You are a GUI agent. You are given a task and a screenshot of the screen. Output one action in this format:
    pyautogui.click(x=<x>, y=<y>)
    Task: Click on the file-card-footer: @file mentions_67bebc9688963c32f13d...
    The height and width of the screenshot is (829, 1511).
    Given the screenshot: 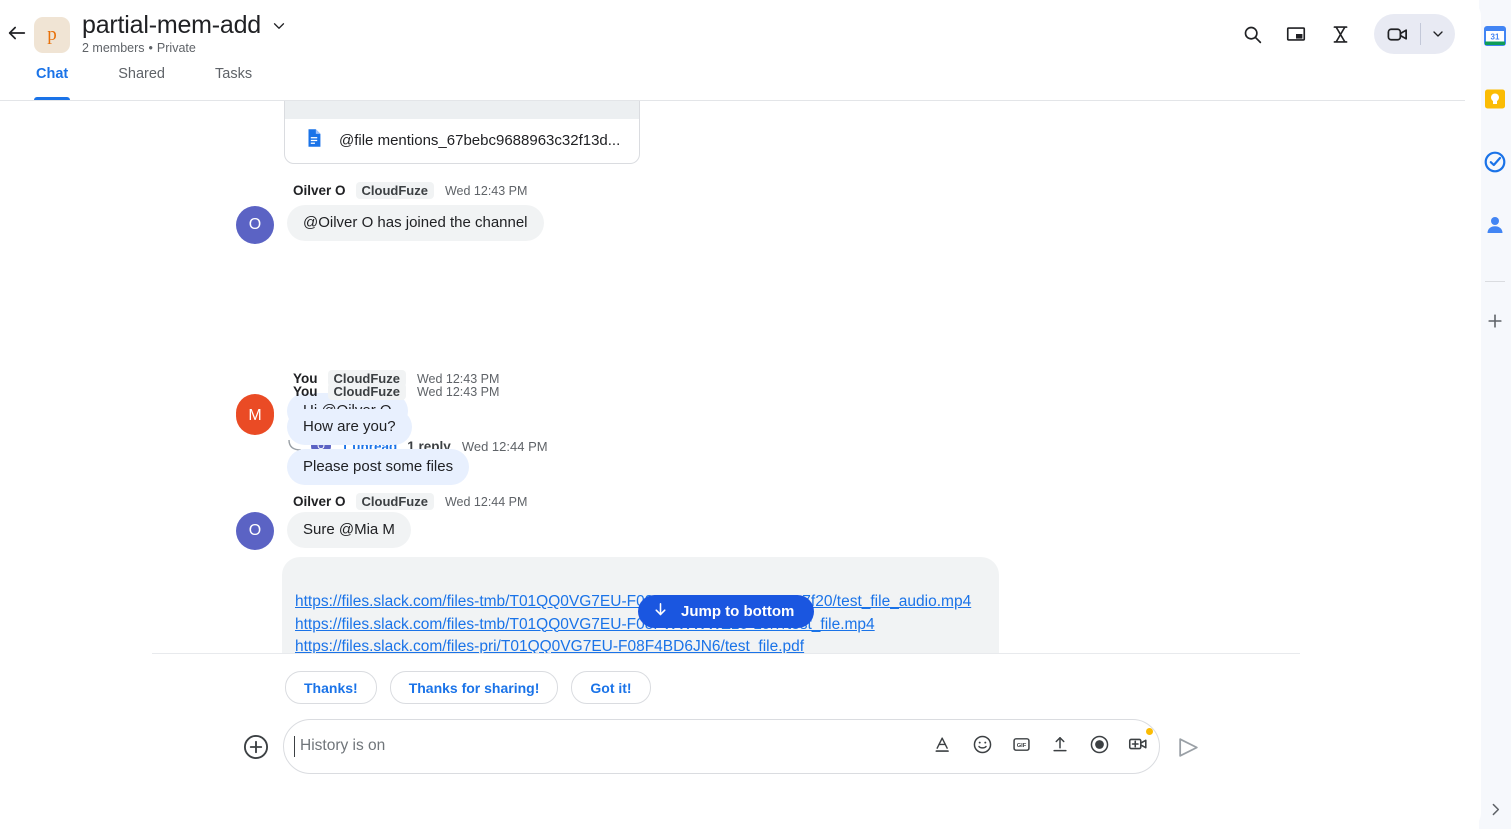 What is the action you would take?
    pyautogui.click(x=462, y=140)
    